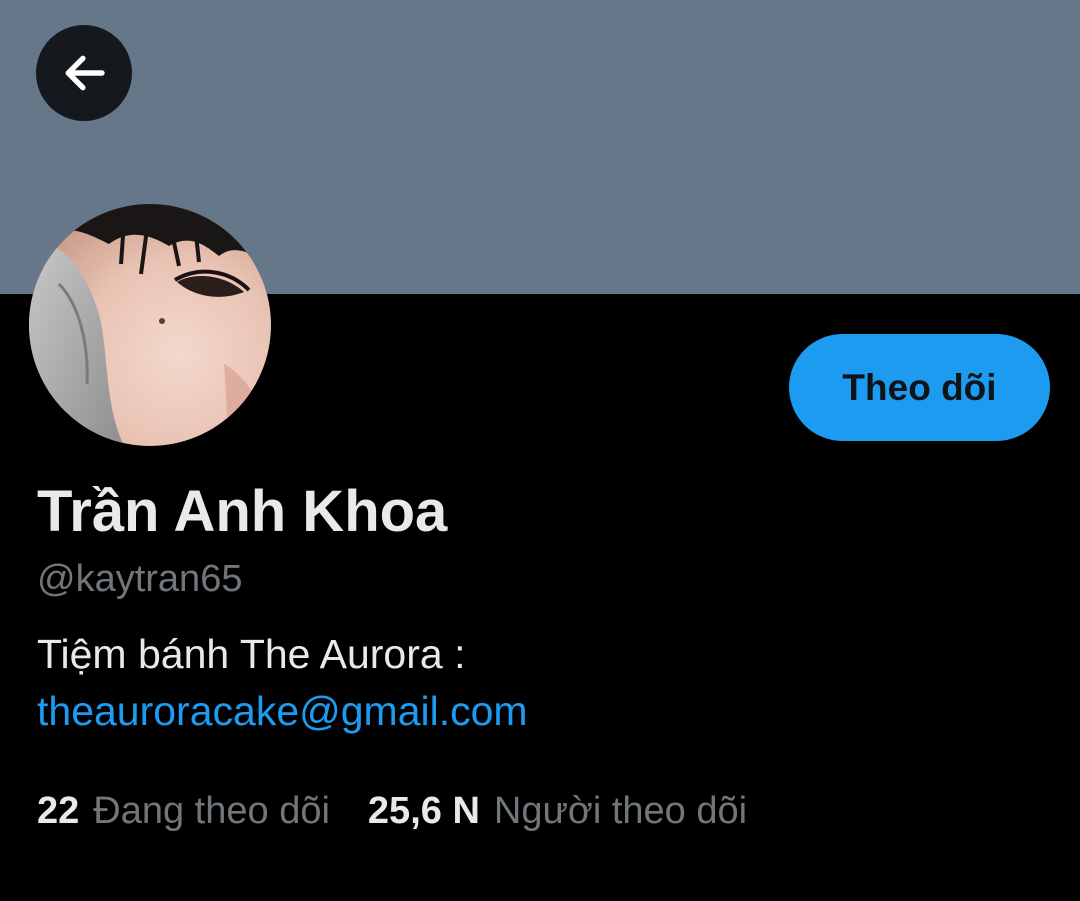 This screenshot has height=901, width=1080. I want to click on followers-count: 25,6 N, so click(423, 811).